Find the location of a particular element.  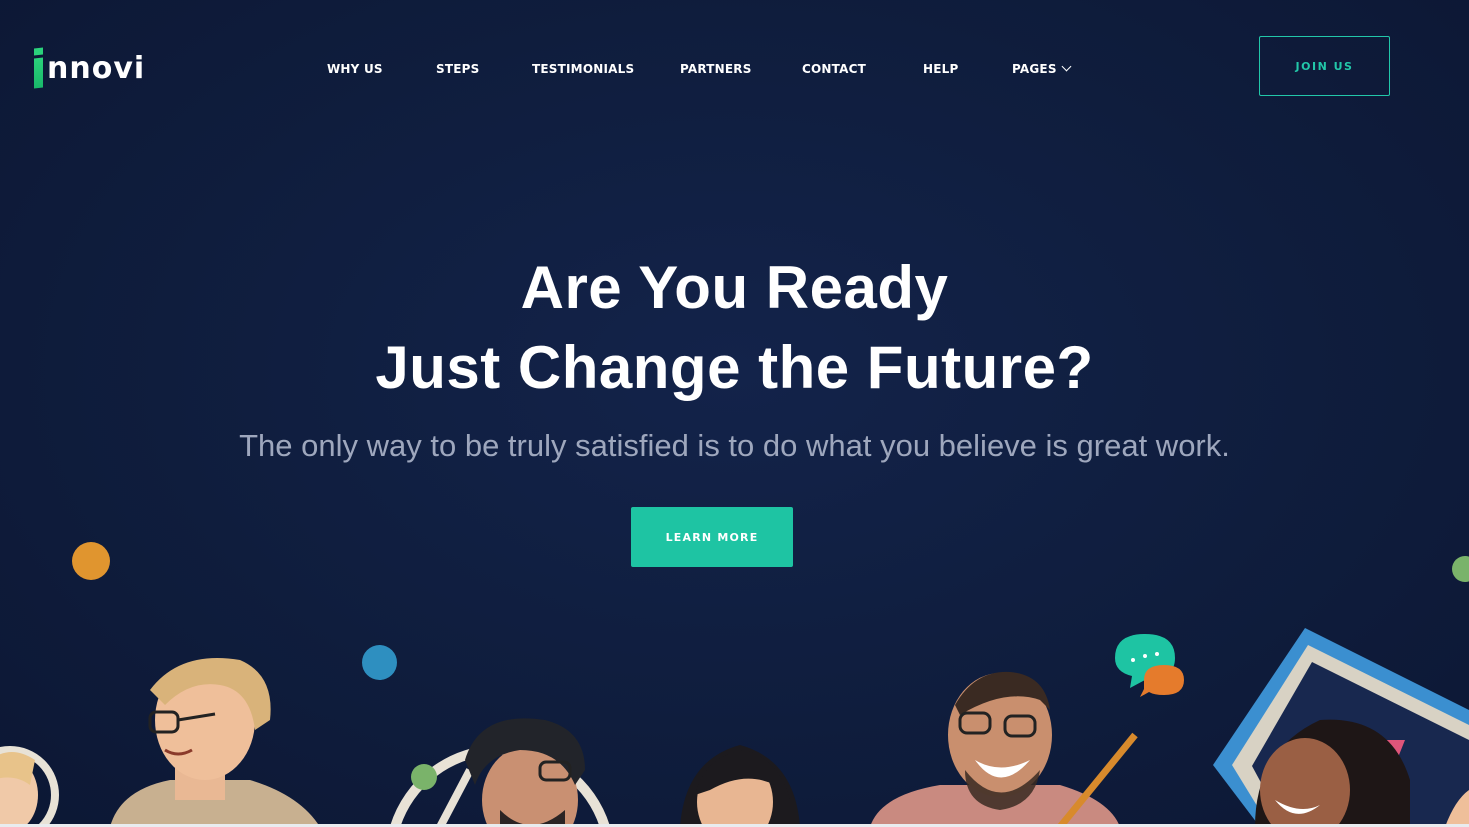

person-woman-frame is located at coordinates (1341, 727).